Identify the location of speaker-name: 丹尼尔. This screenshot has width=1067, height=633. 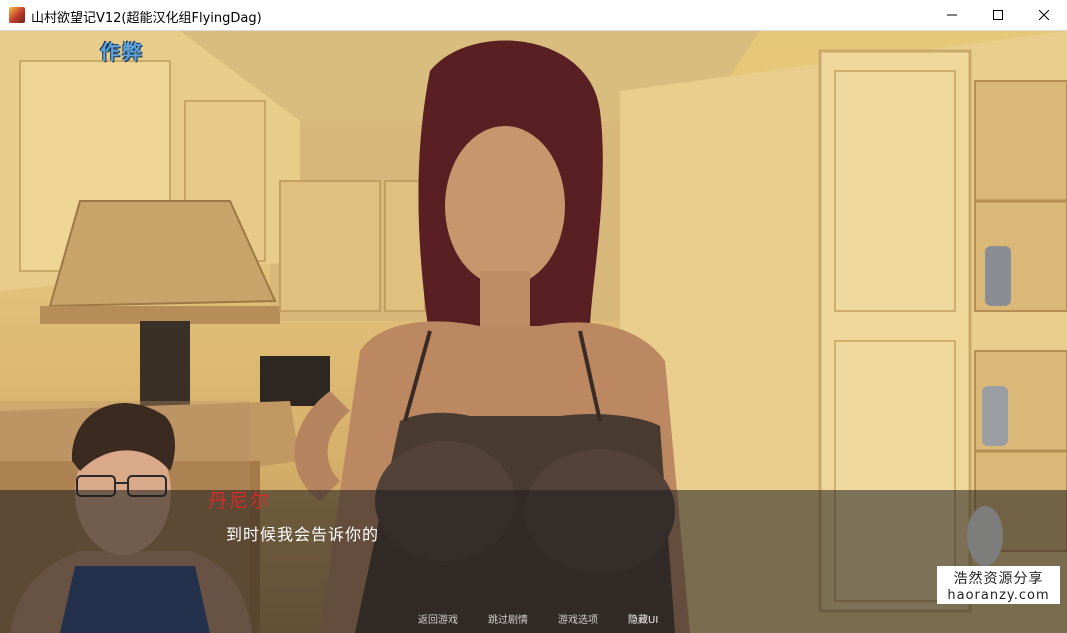
(240, 501).